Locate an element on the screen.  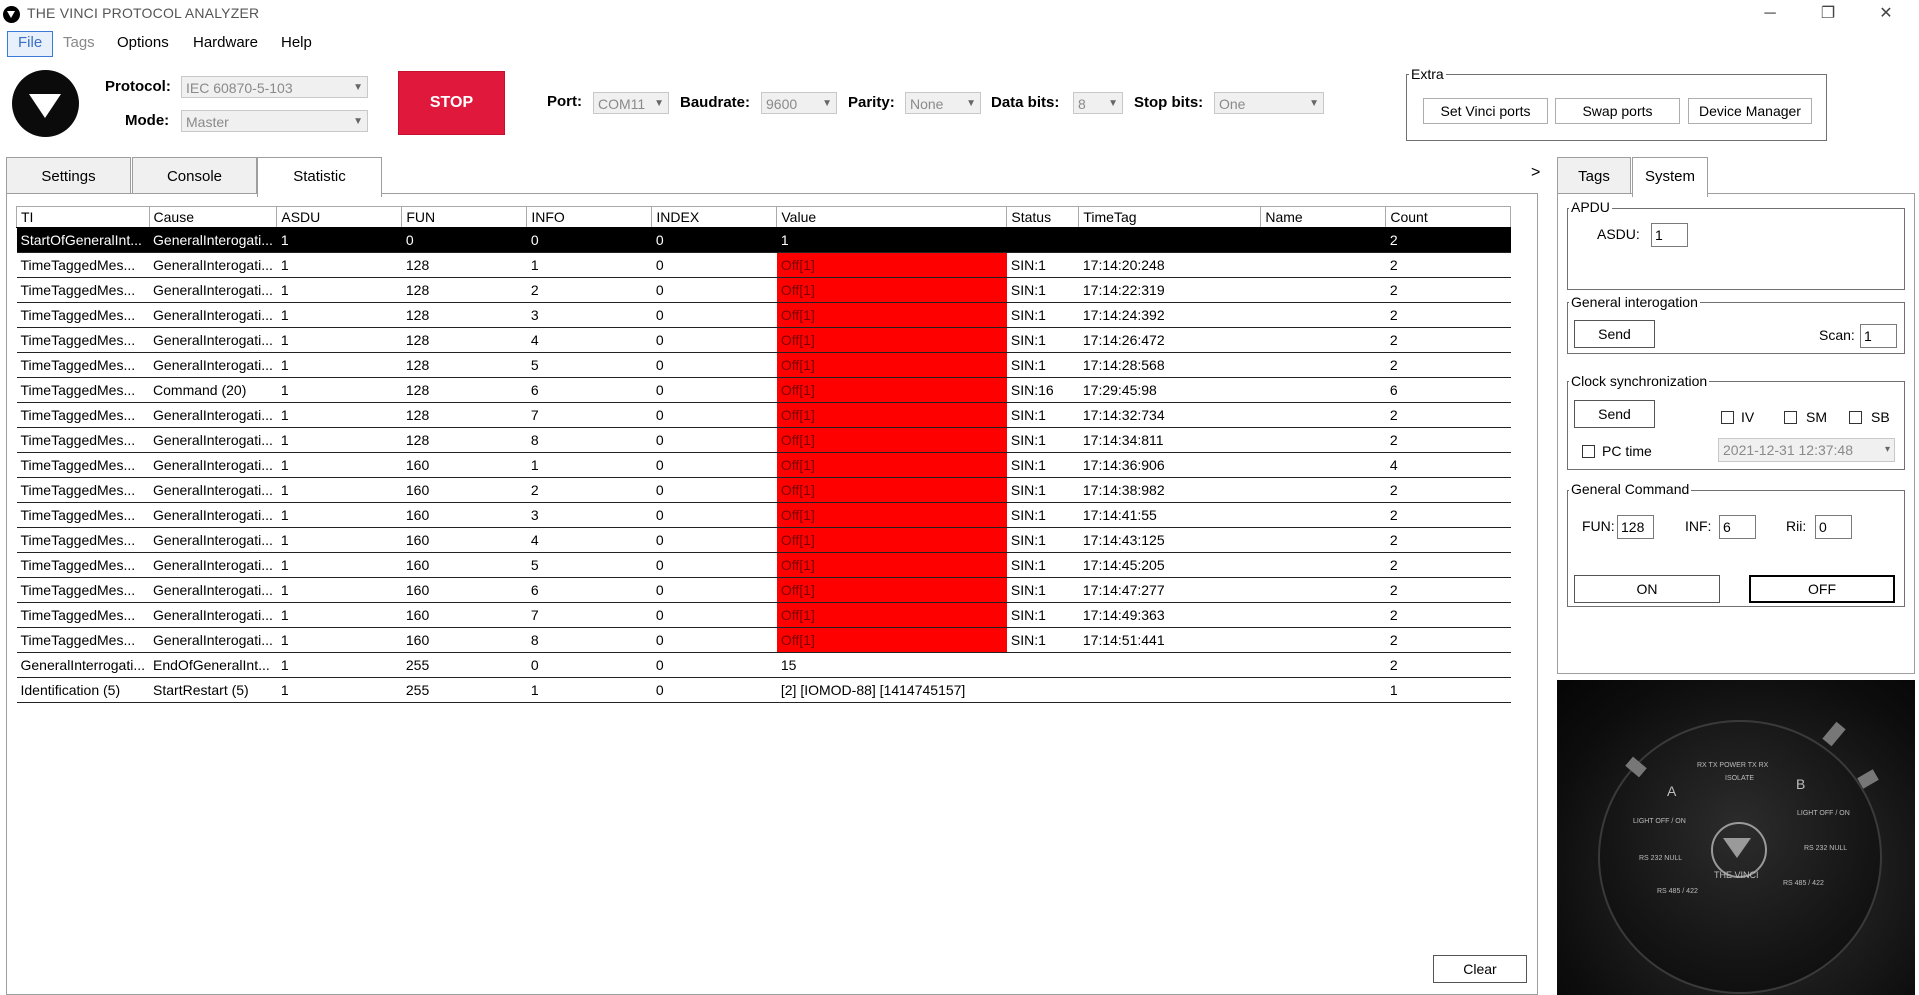
off-button: OFF is located at coordinates (1822, 589).